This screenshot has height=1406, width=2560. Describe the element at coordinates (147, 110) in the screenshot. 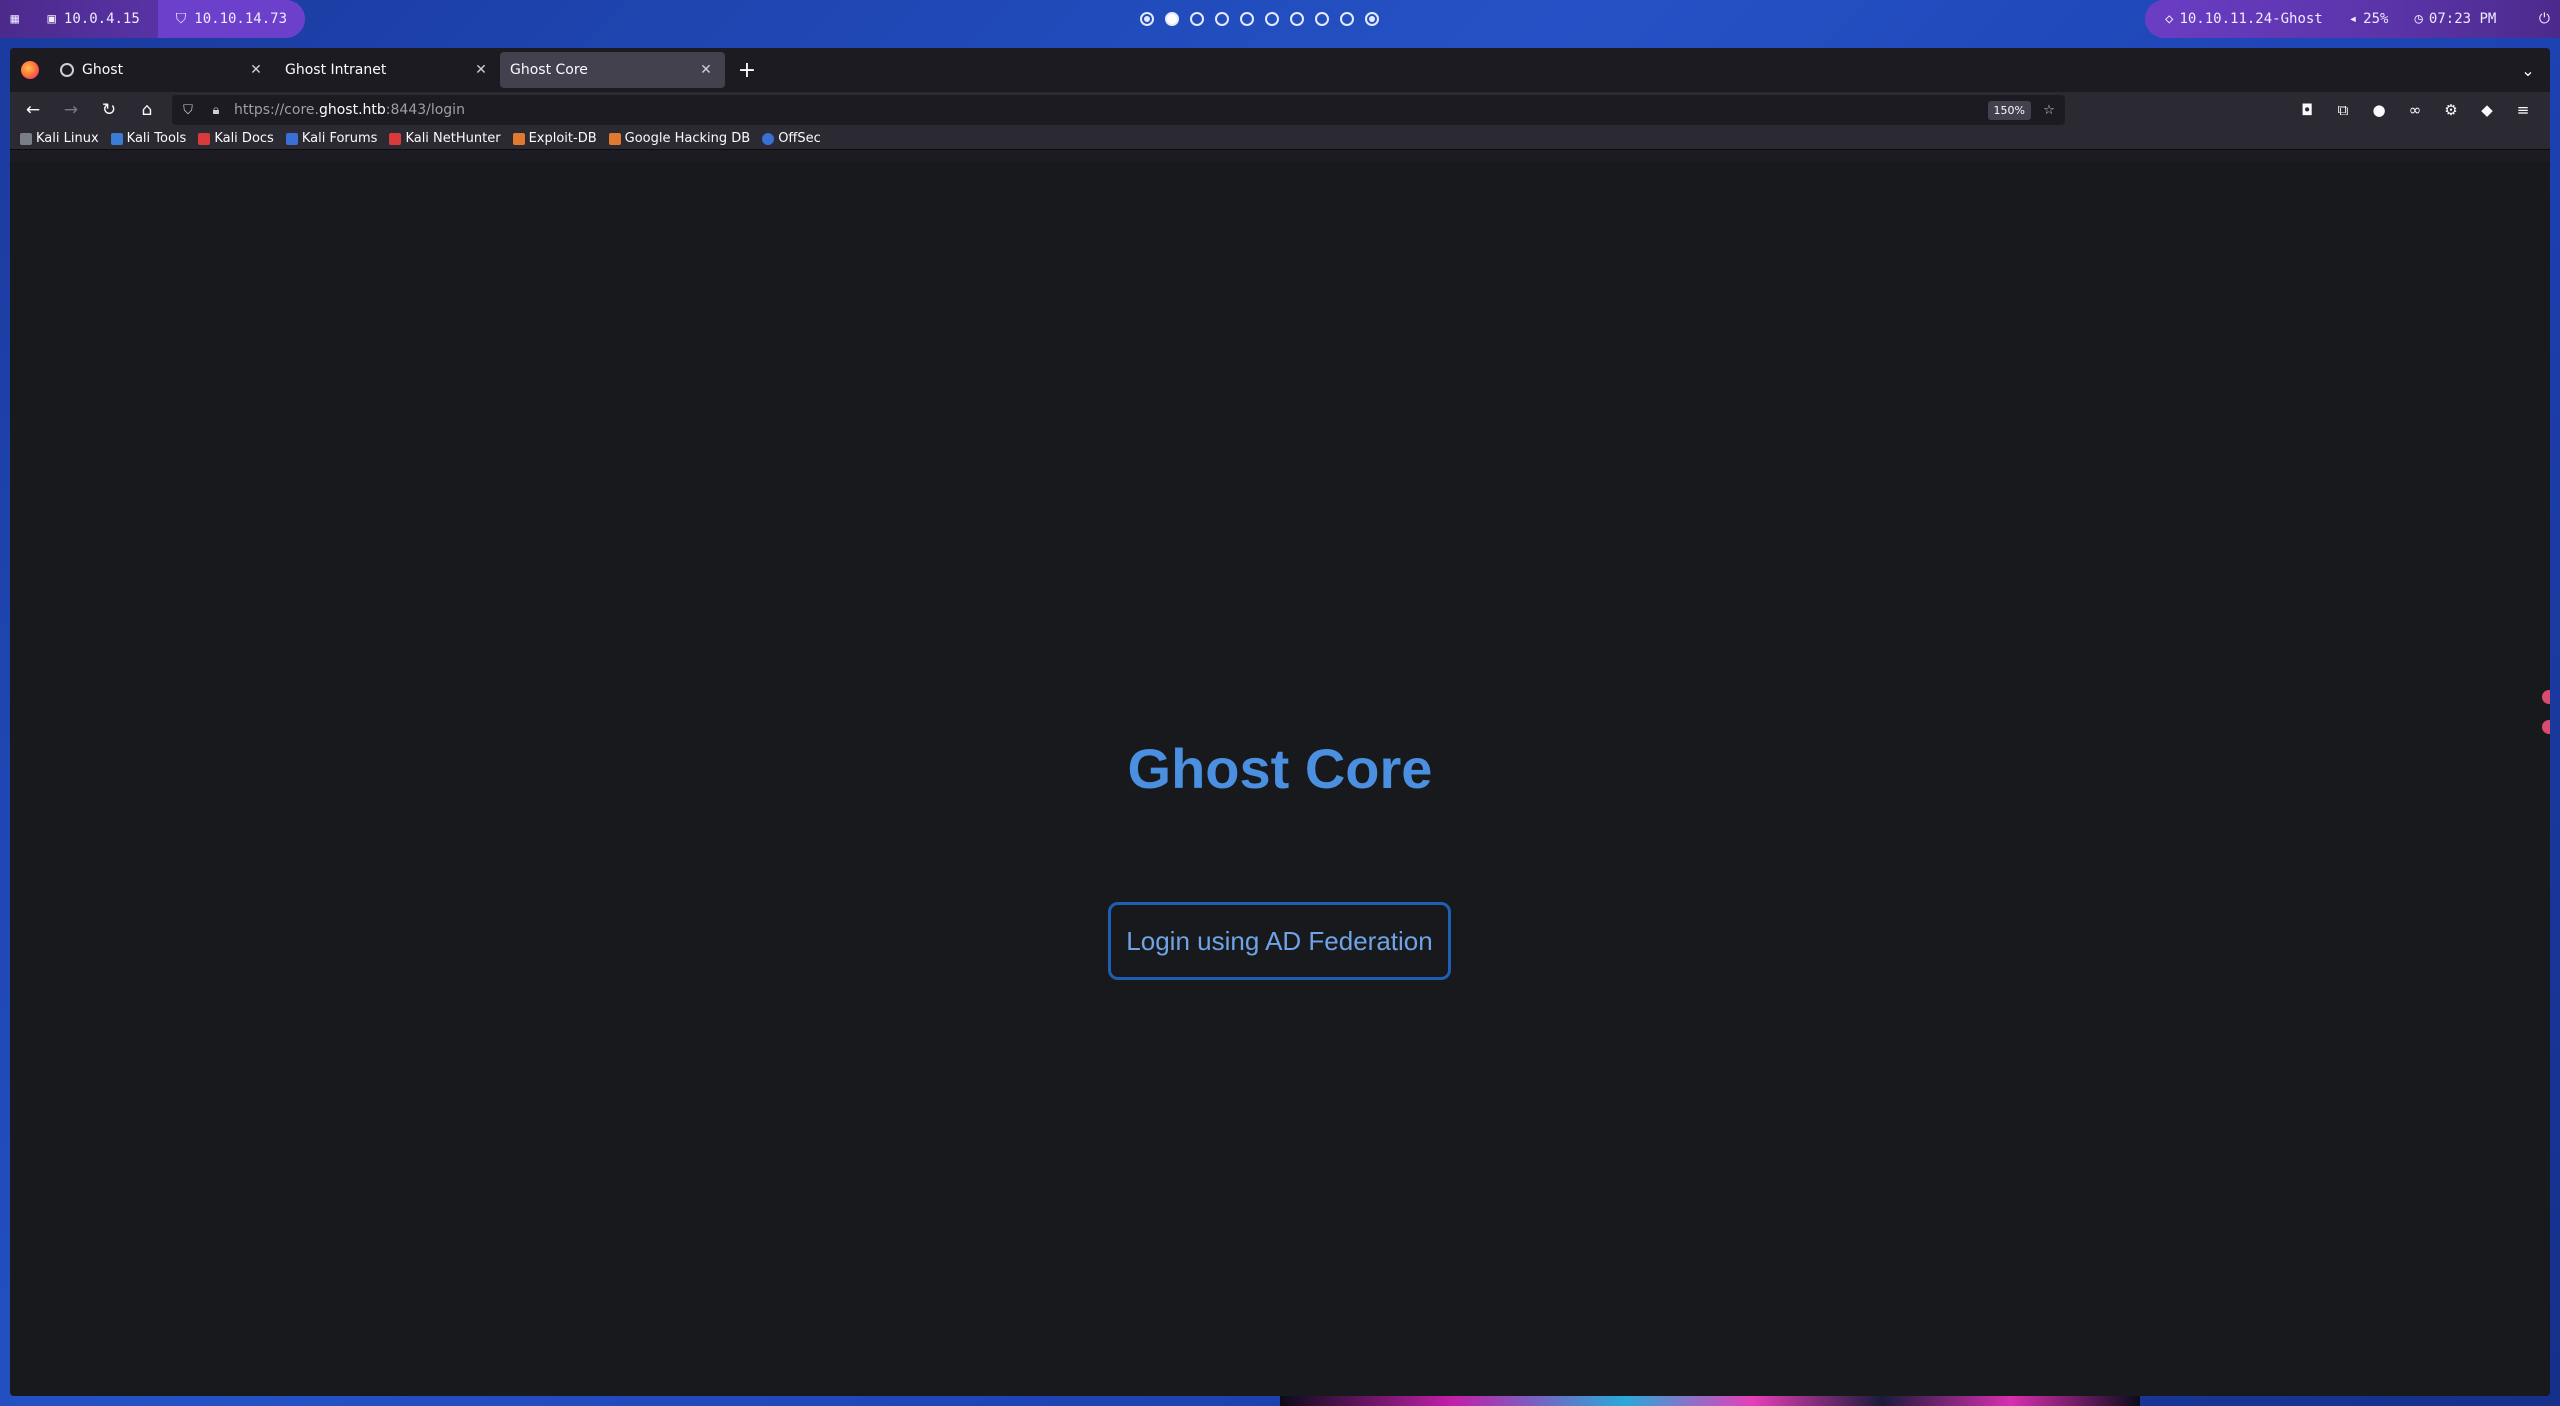

I see `home-icon: ⌂` at that location.